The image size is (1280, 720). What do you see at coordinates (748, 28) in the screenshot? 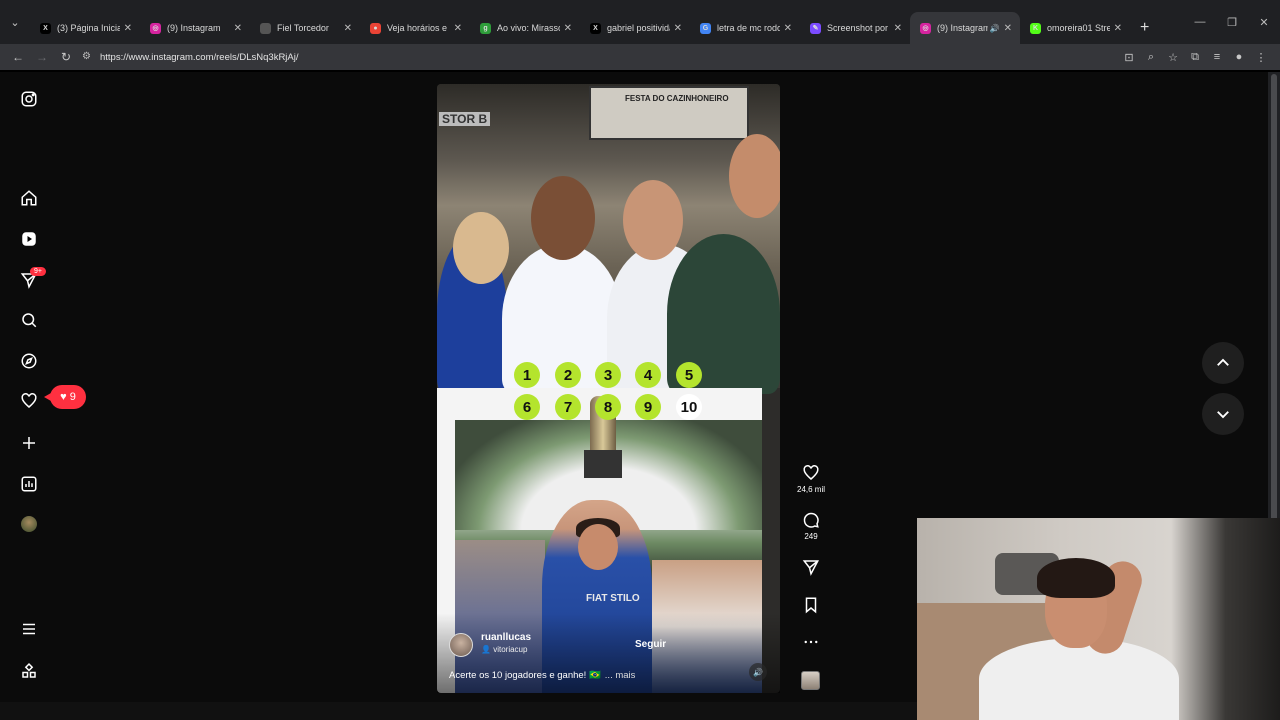
I see `tab-title: letra de mc rodol` at bounding box center [748, 28].